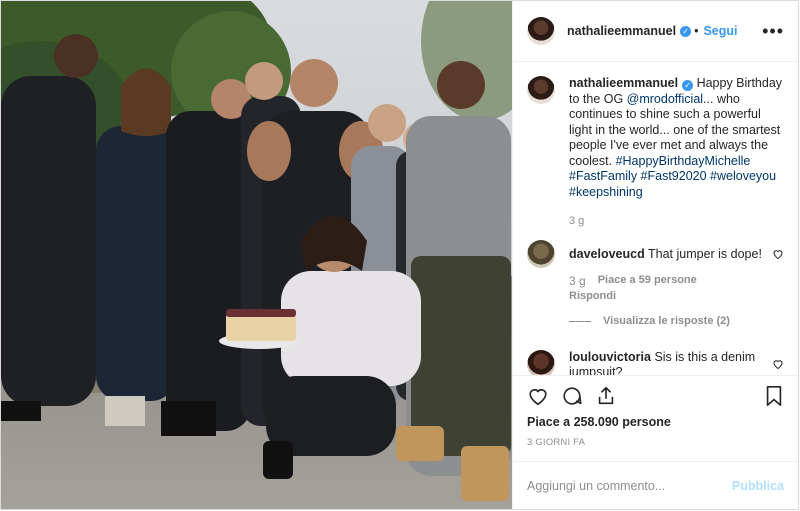  I want to click on post-header: nathalieemmanuel ✓ • Segui •••, so click(655, 31).